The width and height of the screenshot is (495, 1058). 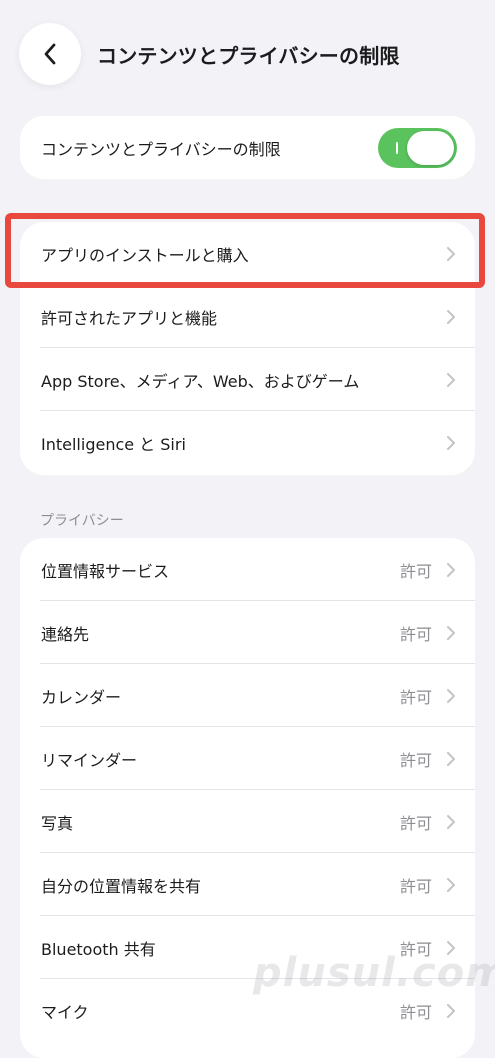 I want to click on chevron-left-icon, so click(x=50, y=54).